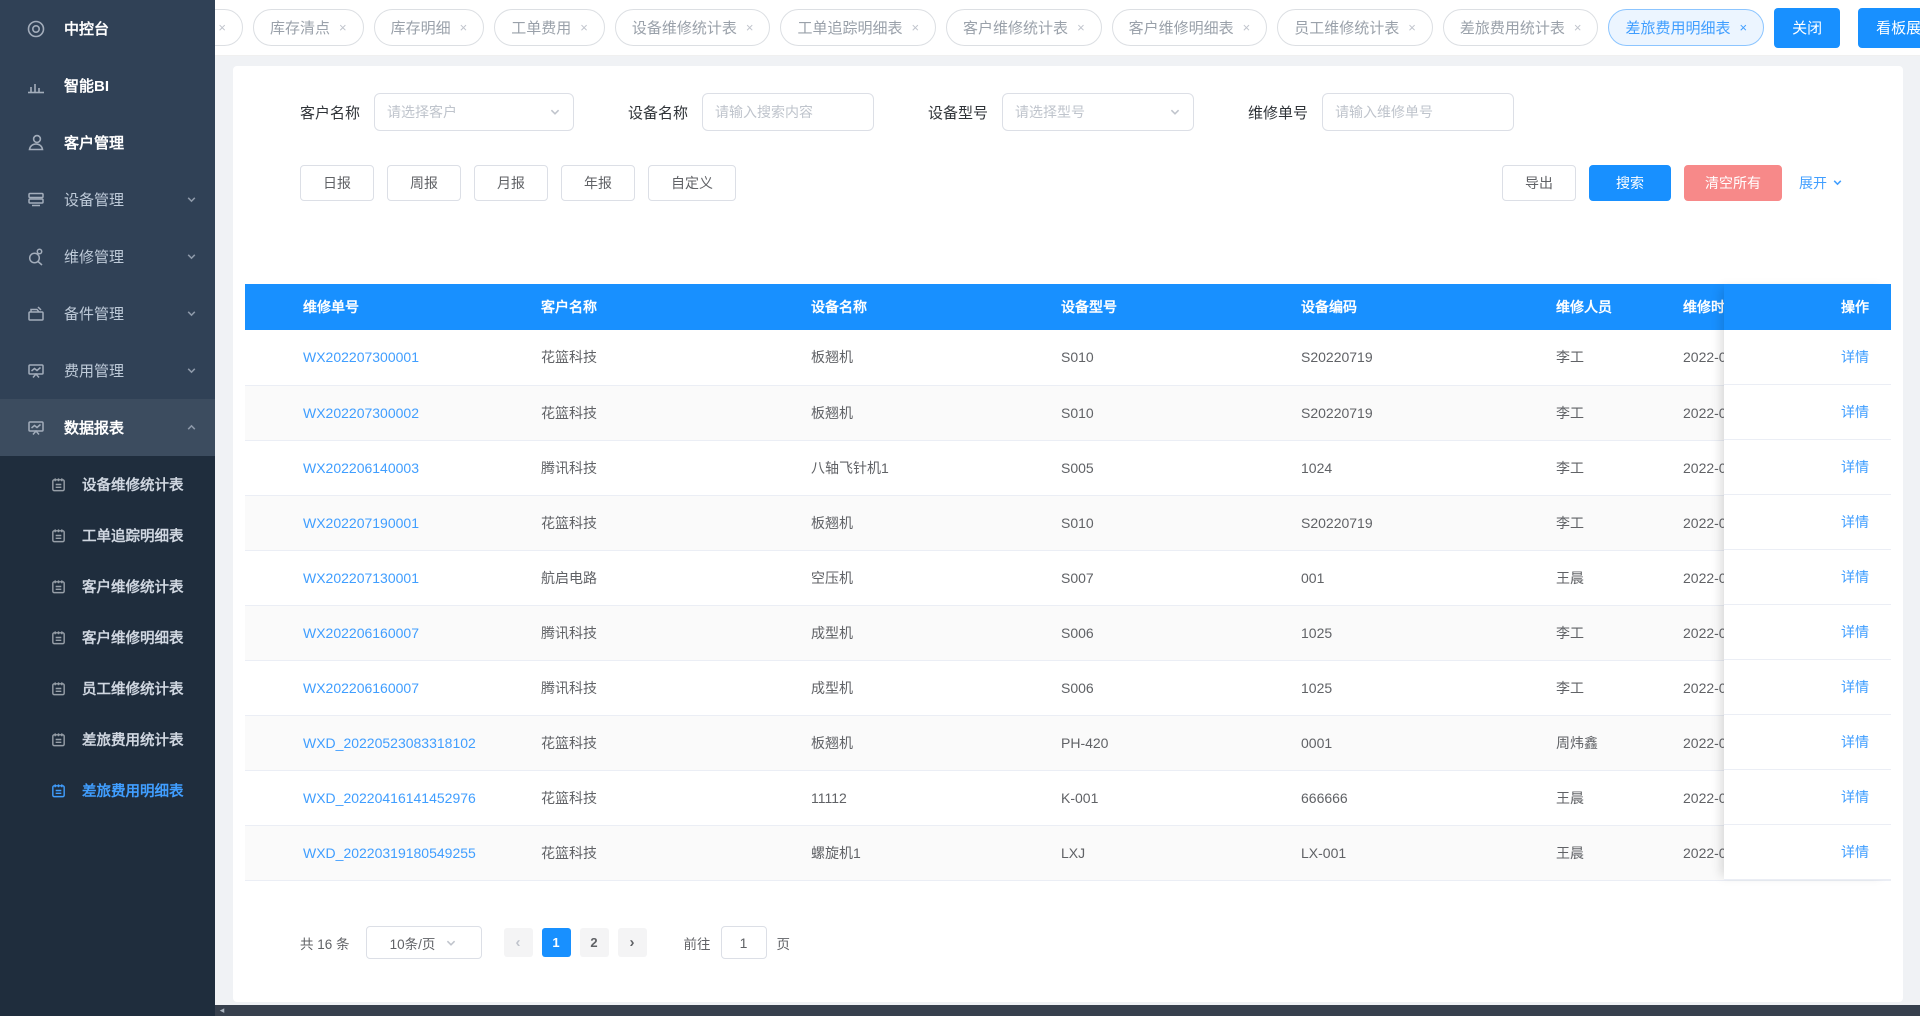 The image size is (1920, 1016). Describe the element at coordinates (858, 27) in the screenshot. I see `tab-item: 工单追踪明细表 ×` at that location.